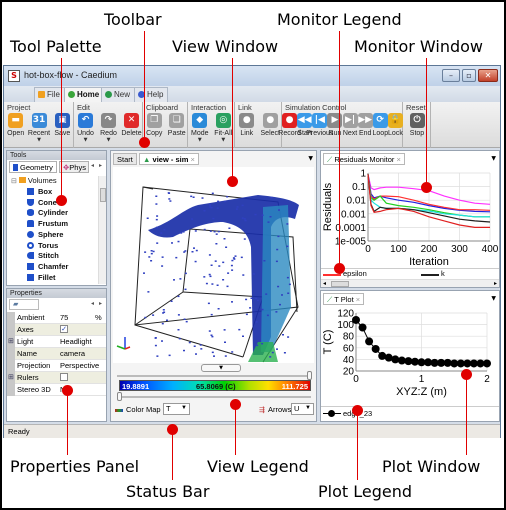 This screenshot has height=510, width=506. Describe the element at coordinates (92, 165) in the screenshot. I see `tab-scroll-left-icon: ◂` at that location.